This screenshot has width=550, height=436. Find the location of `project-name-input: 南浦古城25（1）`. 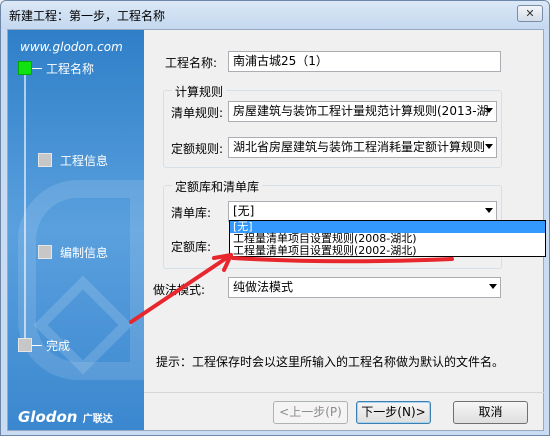

project-name-input: 南浦古城25（1） is located at coordinates (364, 61).